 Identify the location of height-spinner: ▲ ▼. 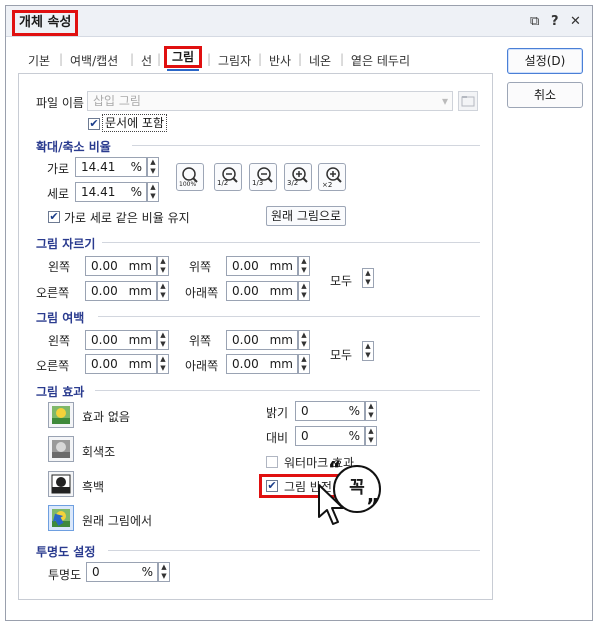
(153, 192).